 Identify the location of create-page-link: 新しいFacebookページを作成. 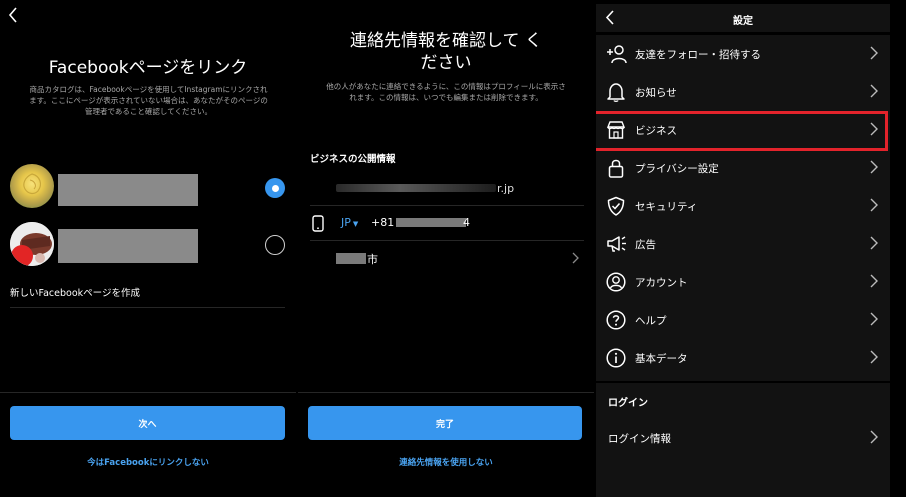
(75, 292).